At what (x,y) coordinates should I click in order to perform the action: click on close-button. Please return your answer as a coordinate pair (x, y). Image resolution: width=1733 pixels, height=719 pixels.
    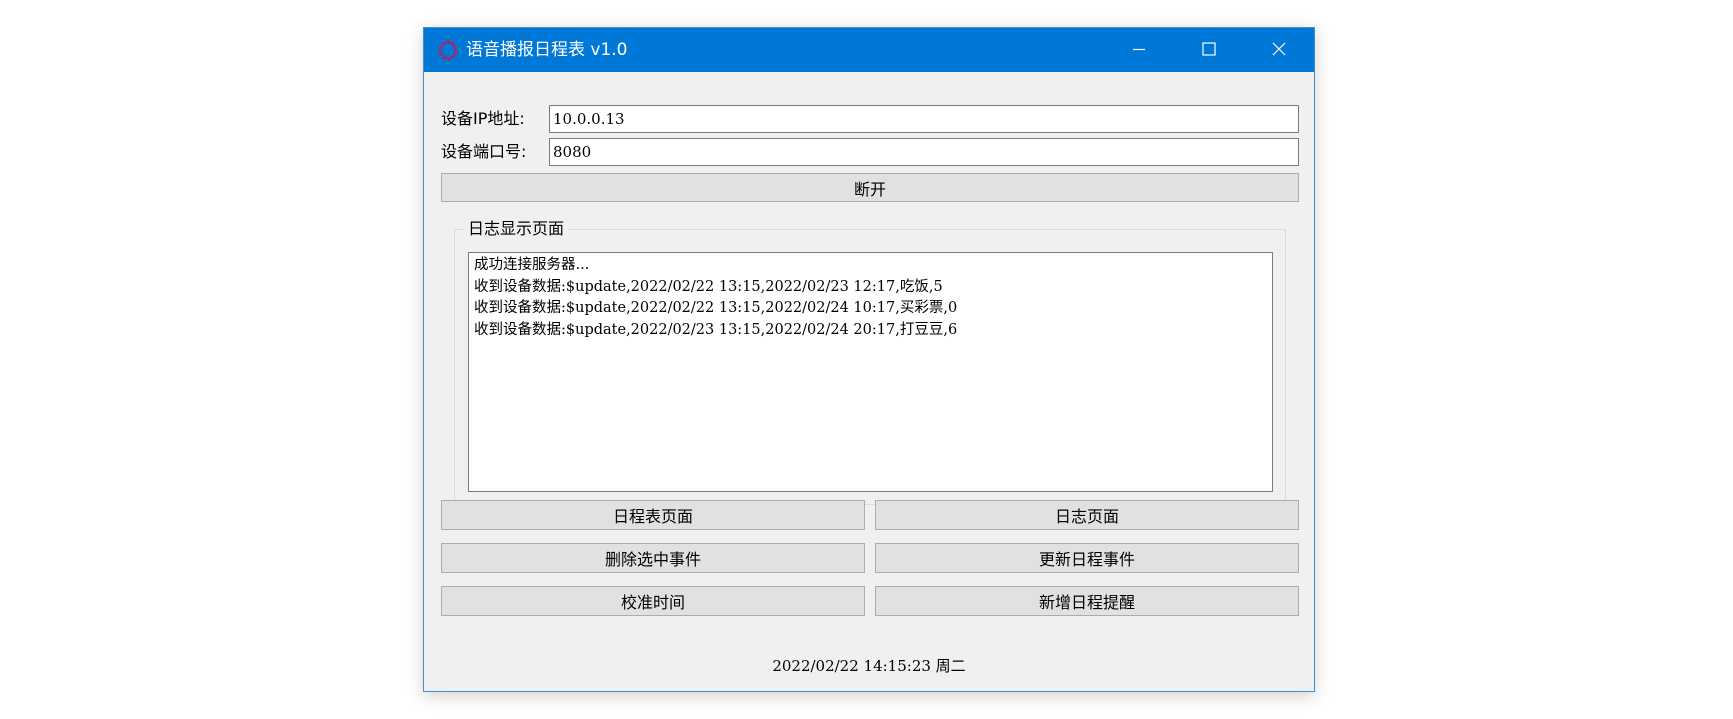
    Looking at the image, I should click on (1279, 50).